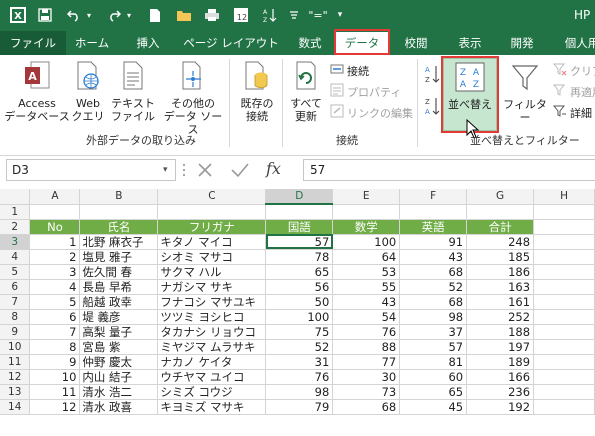  What do you see at coordinates (119, 362) in the screenshot?
I see `cell: 仲野 慶太` at bounding box center [119, 362].